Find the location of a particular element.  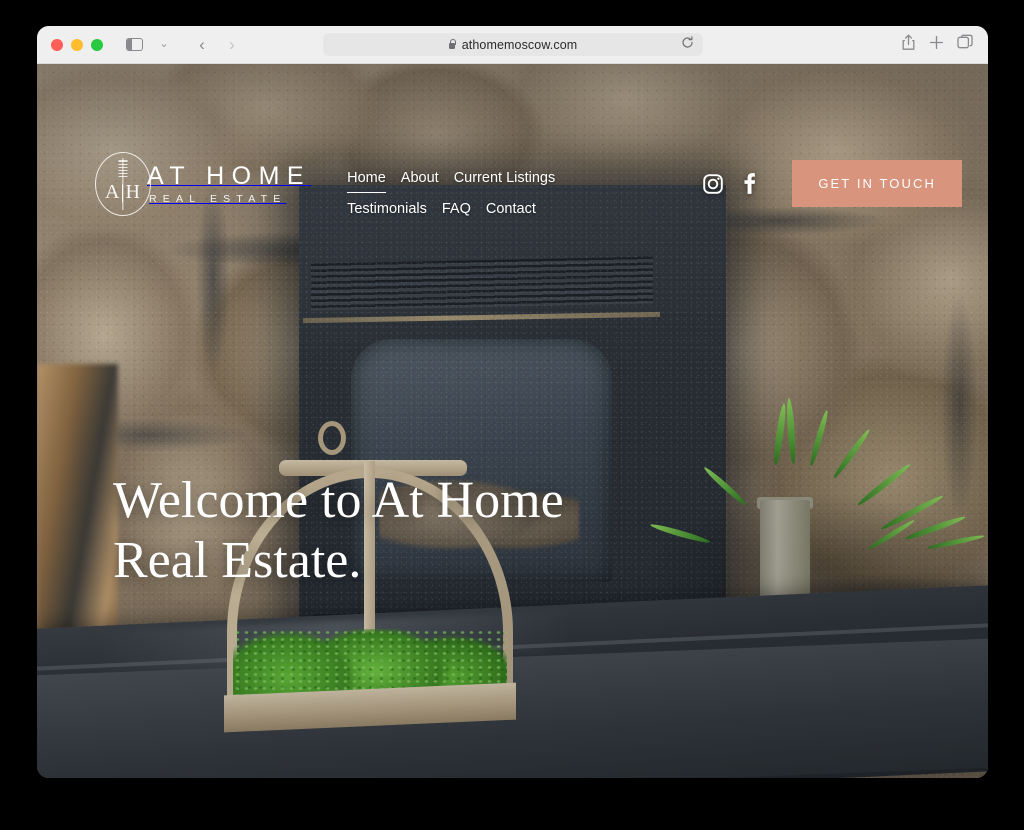

minimize-window-button is located at coordinates (77, 44).